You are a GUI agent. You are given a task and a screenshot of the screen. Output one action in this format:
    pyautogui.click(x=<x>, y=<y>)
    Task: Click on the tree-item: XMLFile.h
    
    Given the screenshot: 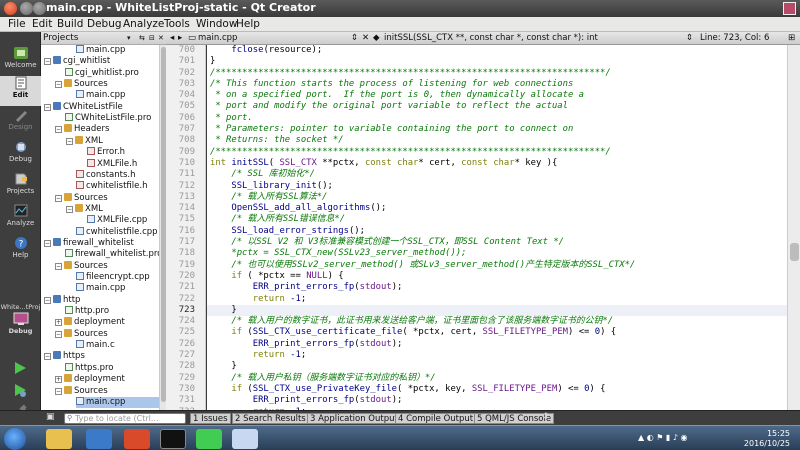 What is the action you would take?
    pyautogui.click(x=112, y=164)
    